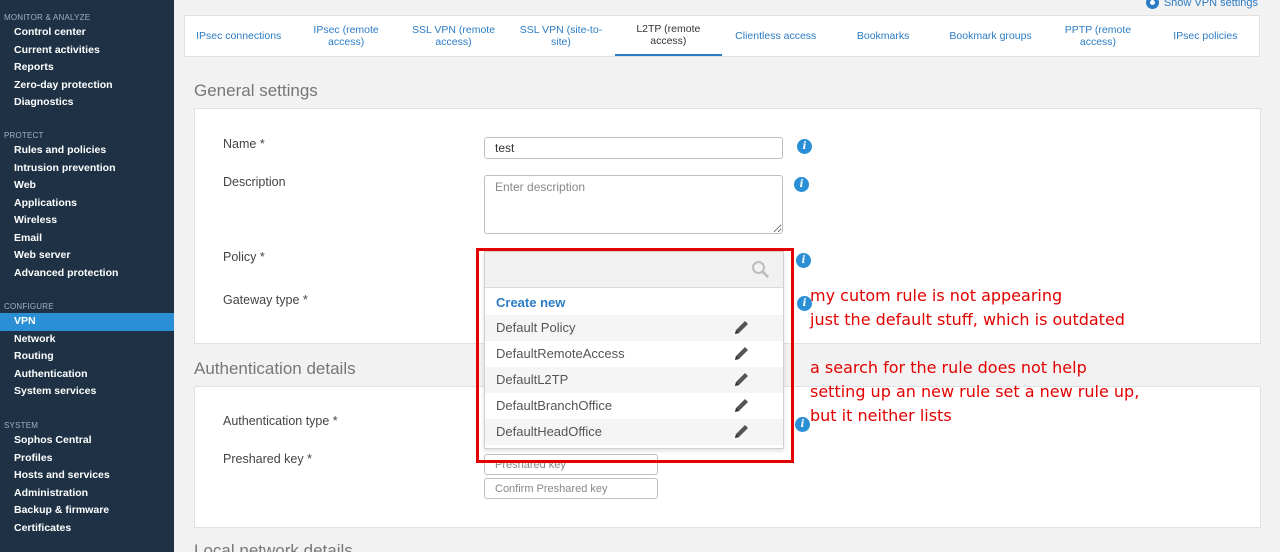 The height and width of the screenshot is (552, 1280). What do you see at coordinates (634, 380) in the screenshot?
I see `policy-option-default-l2tp: DefaultL2TP` at bounding box center [634, 380].